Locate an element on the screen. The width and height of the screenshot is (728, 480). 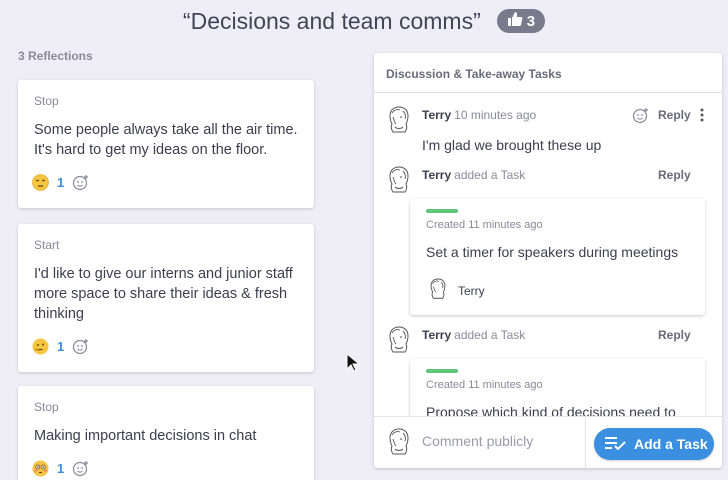
discussion-header: Discussion & Take-away Tasks is located at coordinates (548, 73).